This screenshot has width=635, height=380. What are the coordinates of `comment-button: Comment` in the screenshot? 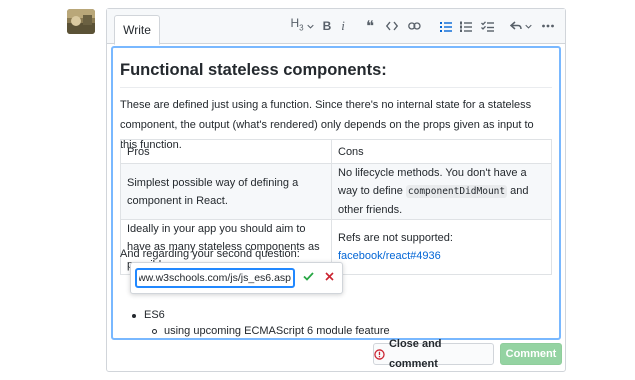 It's located at (531, 354).